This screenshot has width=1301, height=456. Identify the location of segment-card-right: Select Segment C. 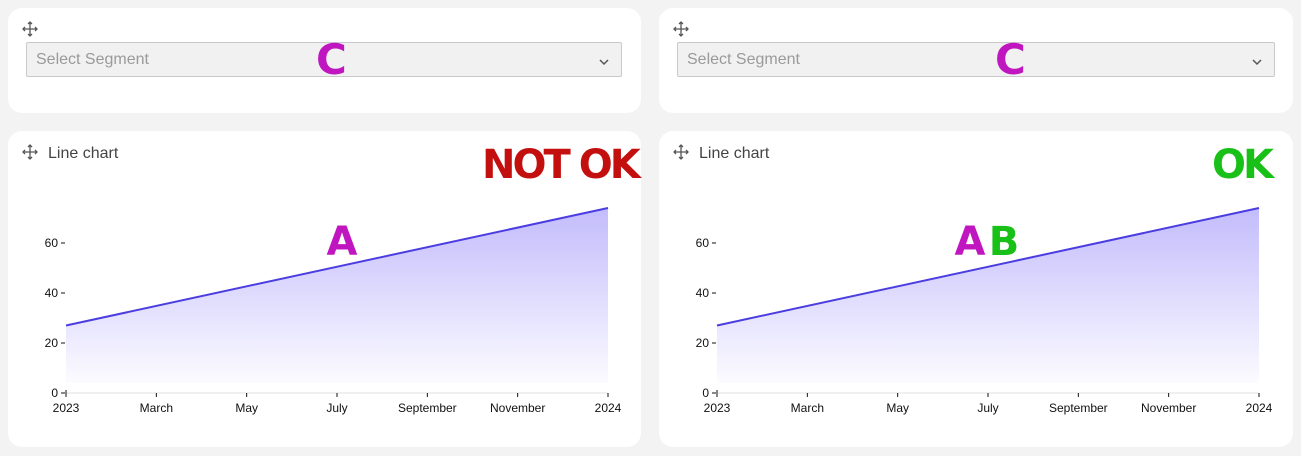
(976, 60).